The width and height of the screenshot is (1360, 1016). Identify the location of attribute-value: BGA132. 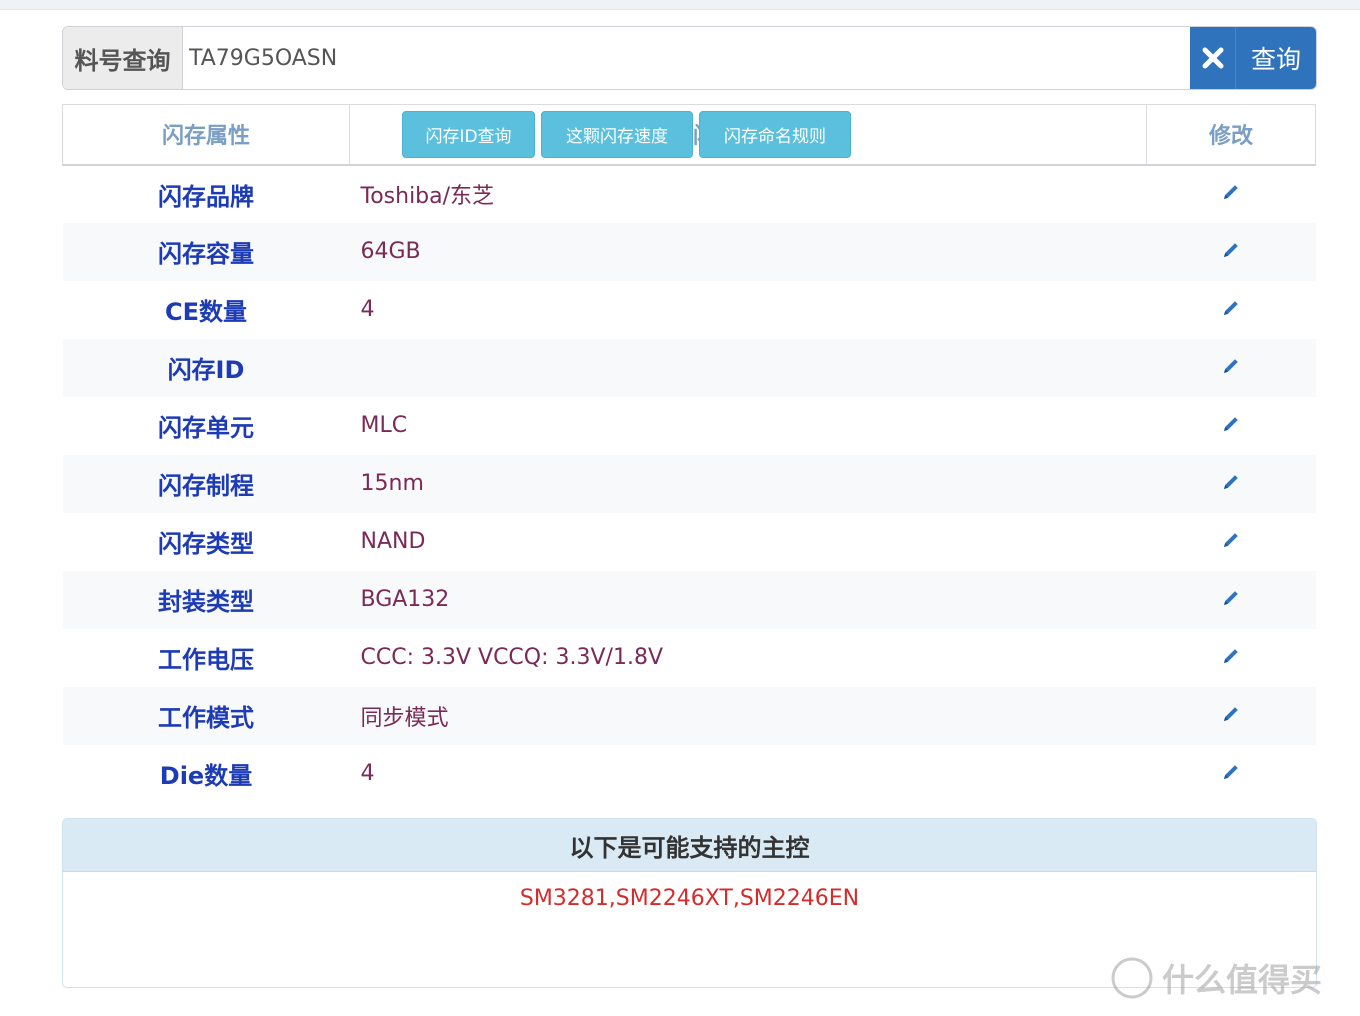
(405, 599).